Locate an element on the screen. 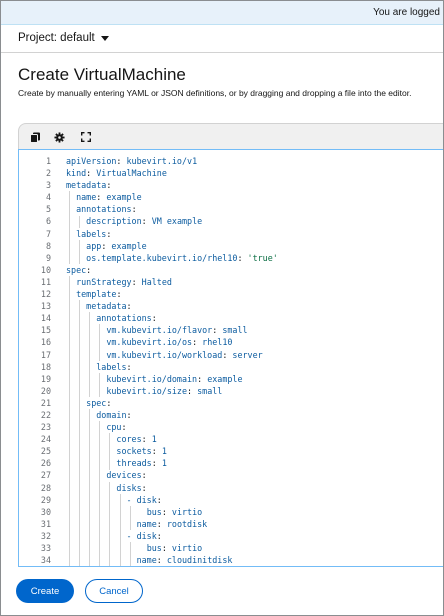 This screenshot has width=444, height=616. code-line: 29 - disk: is located at coordinates (231, 500).